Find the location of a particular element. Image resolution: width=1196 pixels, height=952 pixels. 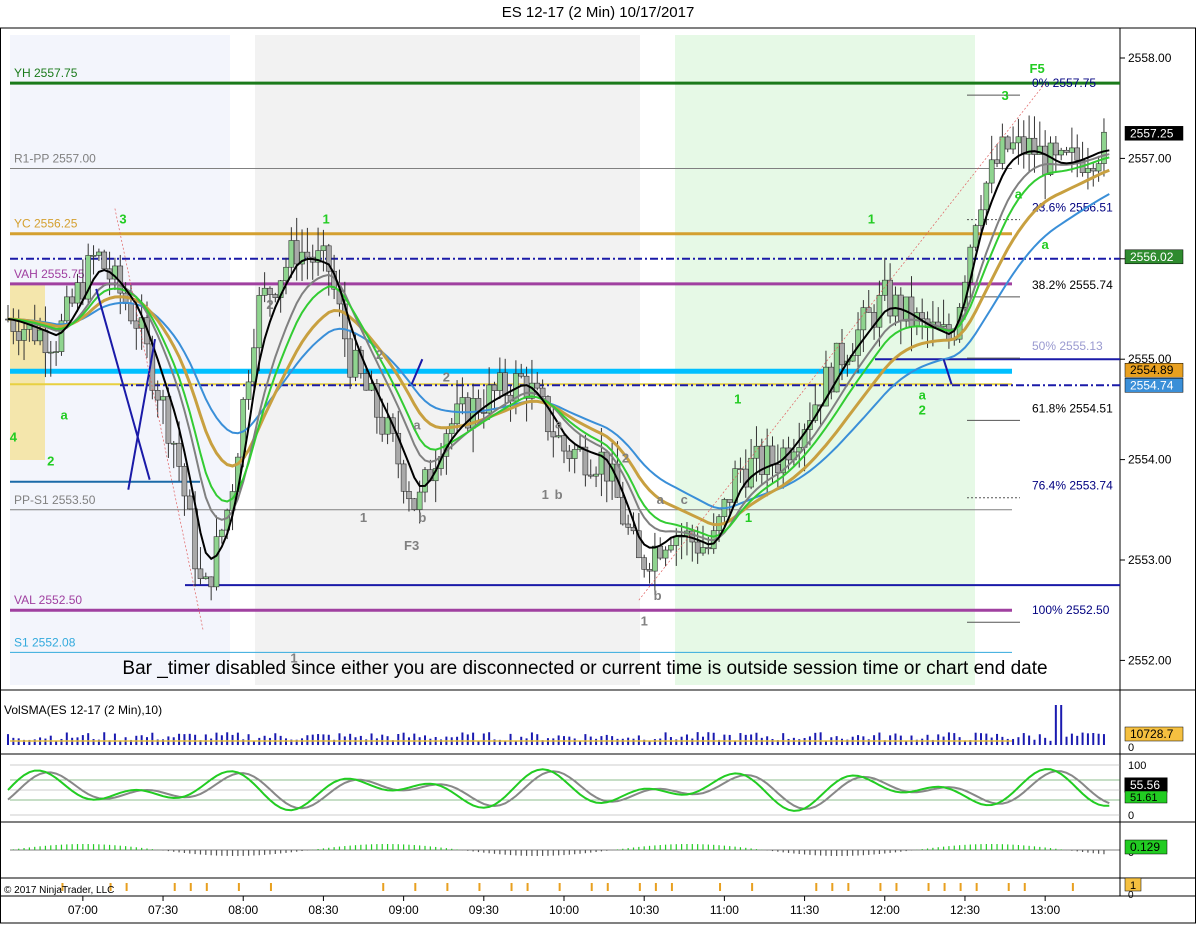

volume-value-label: 10728.7 is located at coordinates (1152, 734).